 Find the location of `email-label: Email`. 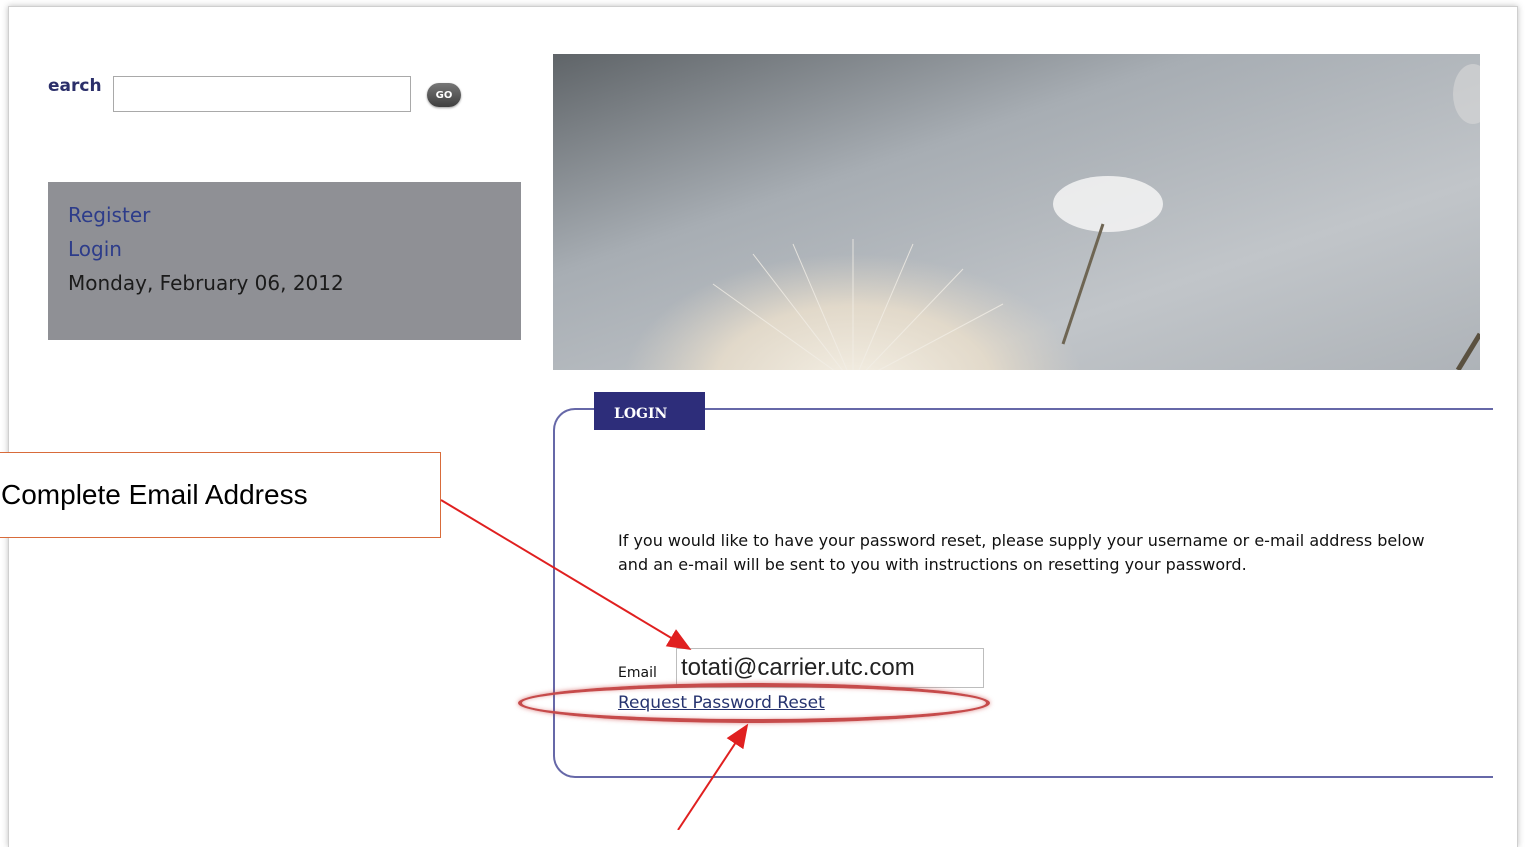

email-label: Email is located at coordinates (637, 673).